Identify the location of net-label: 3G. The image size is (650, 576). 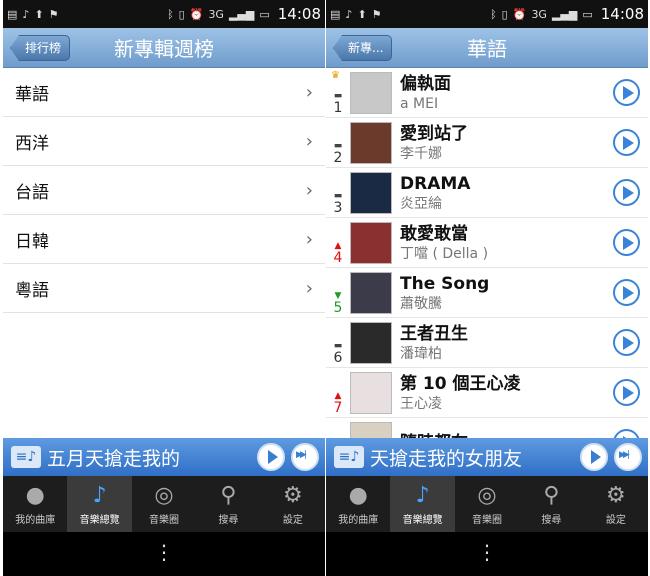
(539, 14).